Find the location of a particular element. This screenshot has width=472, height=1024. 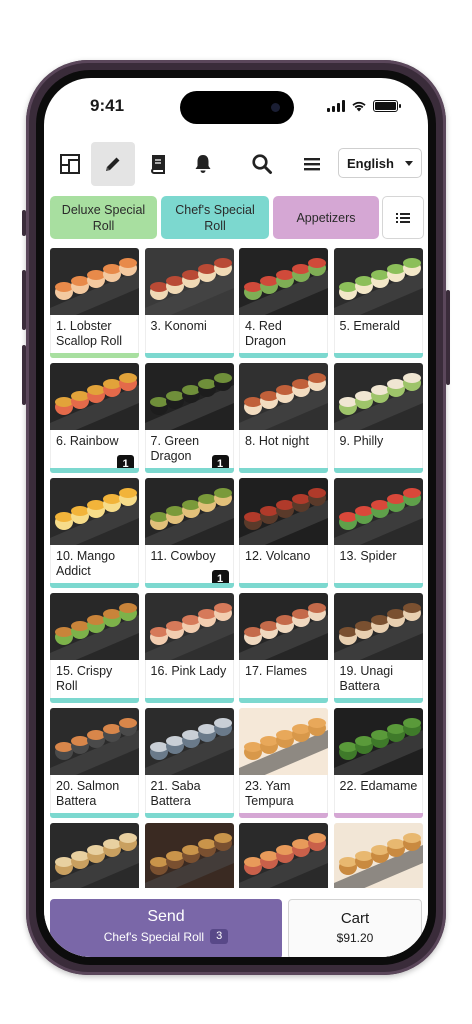

menu-item-card: 5. Emerald is located at coordinates (378, 303).